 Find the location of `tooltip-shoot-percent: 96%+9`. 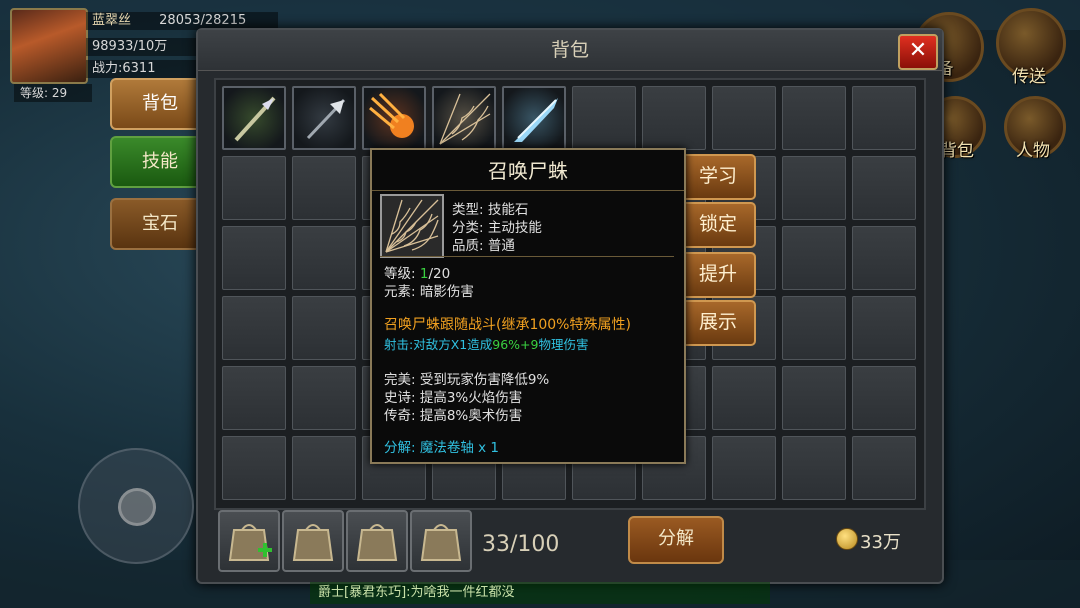

tooltip-shoot-percent: 96%+9 is located at coordinates (515, 344).